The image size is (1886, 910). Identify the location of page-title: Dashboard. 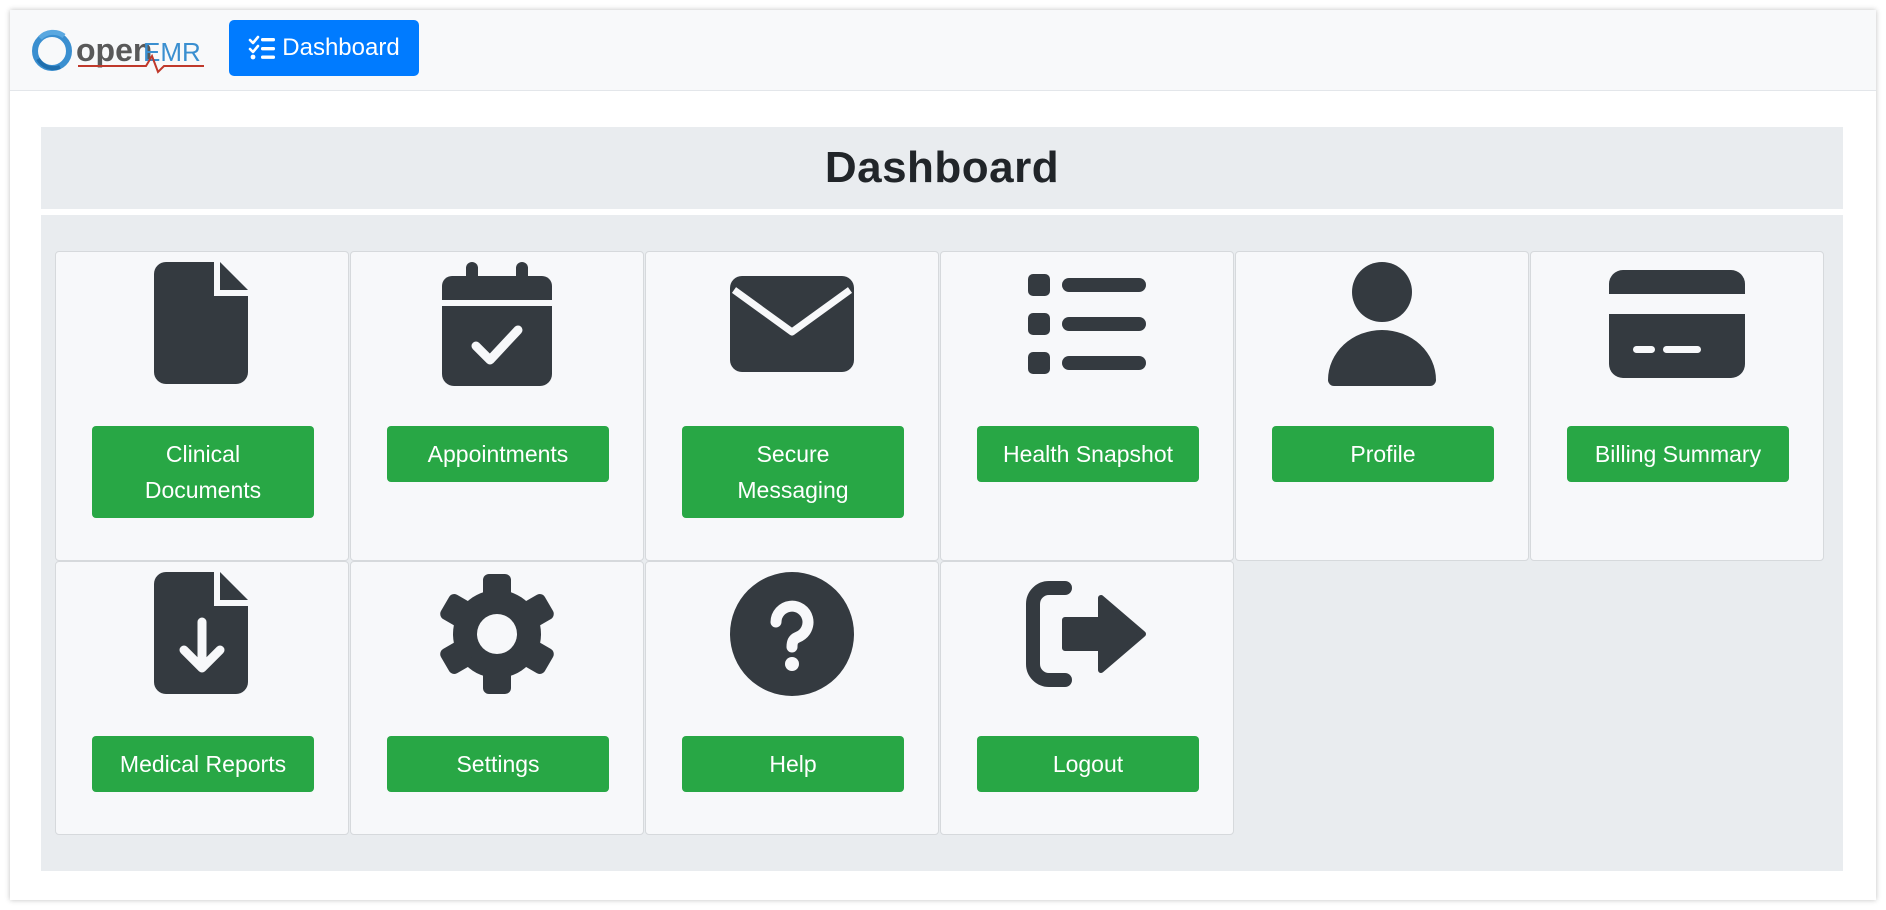
(942, 167).